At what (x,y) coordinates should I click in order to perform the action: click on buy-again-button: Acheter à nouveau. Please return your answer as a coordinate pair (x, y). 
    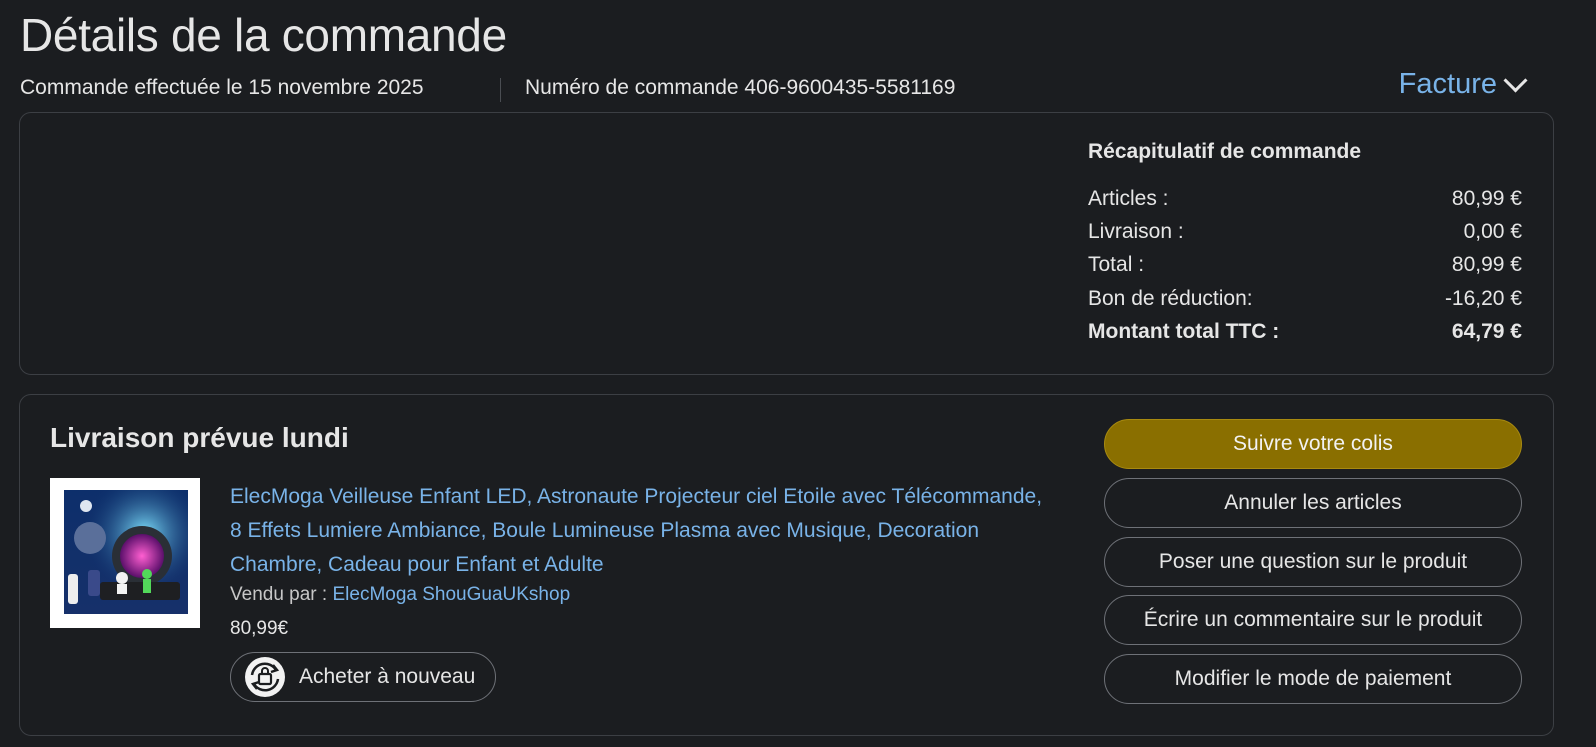
    Looking at the image, I should click on (363, 677).